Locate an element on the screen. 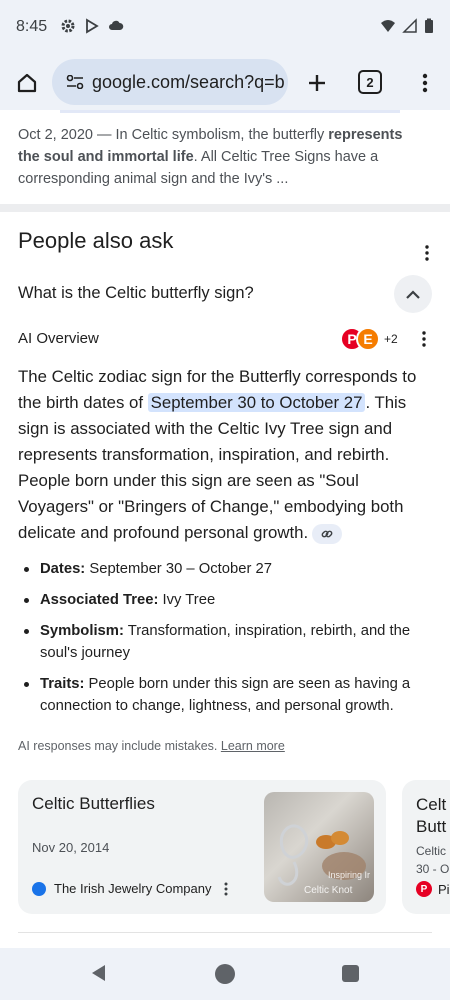 The width and height of the screenshot is (450, 1000). card-title: Celt Butt is located at coordinates (431, 815).